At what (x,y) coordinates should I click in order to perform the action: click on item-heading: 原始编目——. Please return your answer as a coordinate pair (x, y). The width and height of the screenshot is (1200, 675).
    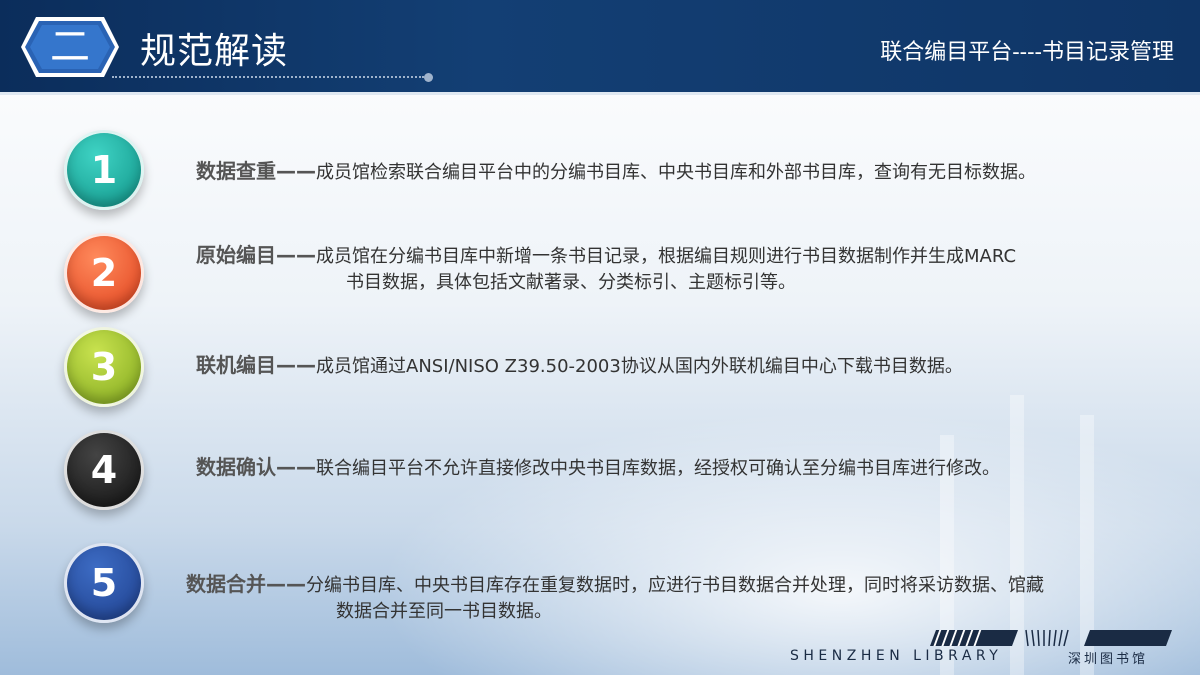
    Looking at the image, I should click on (256, 255).